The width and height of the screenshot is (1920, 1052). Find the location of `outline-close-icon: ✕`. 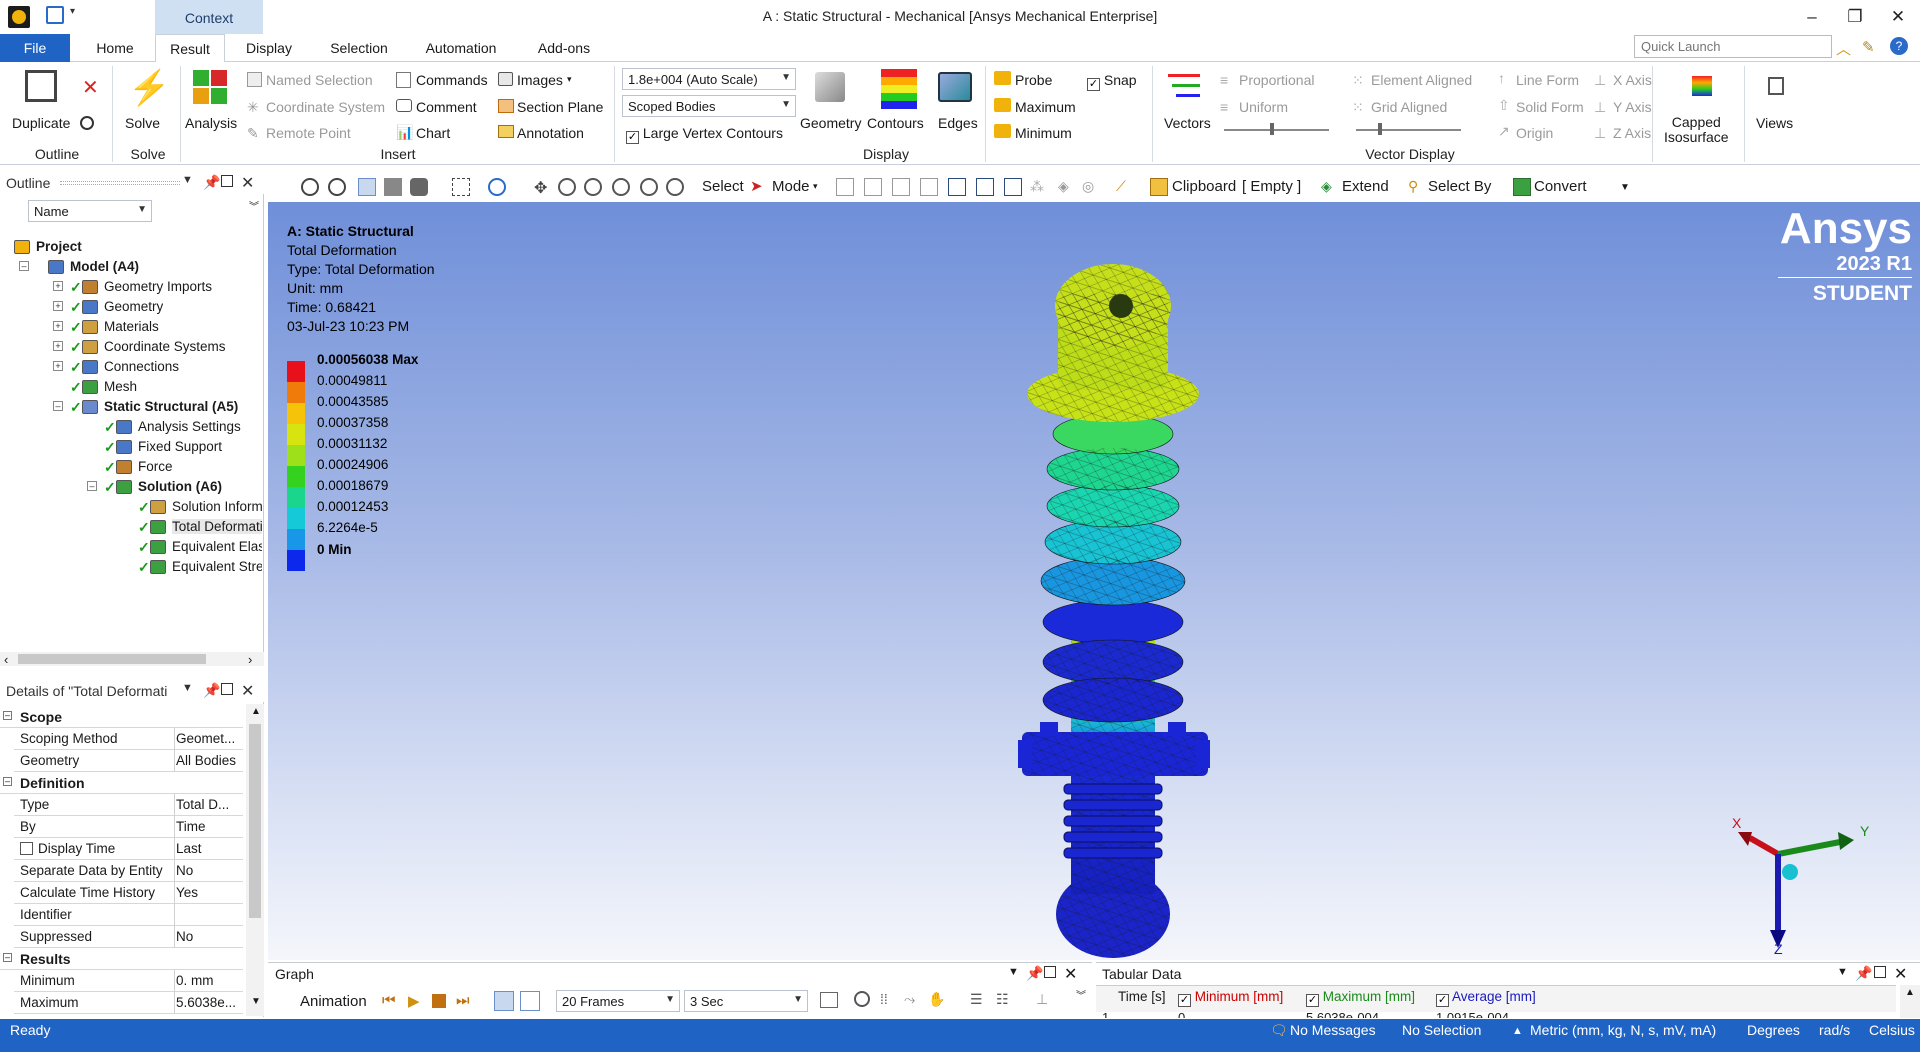

outline-close-icon: ✕ is located at coordinates (247, 183).